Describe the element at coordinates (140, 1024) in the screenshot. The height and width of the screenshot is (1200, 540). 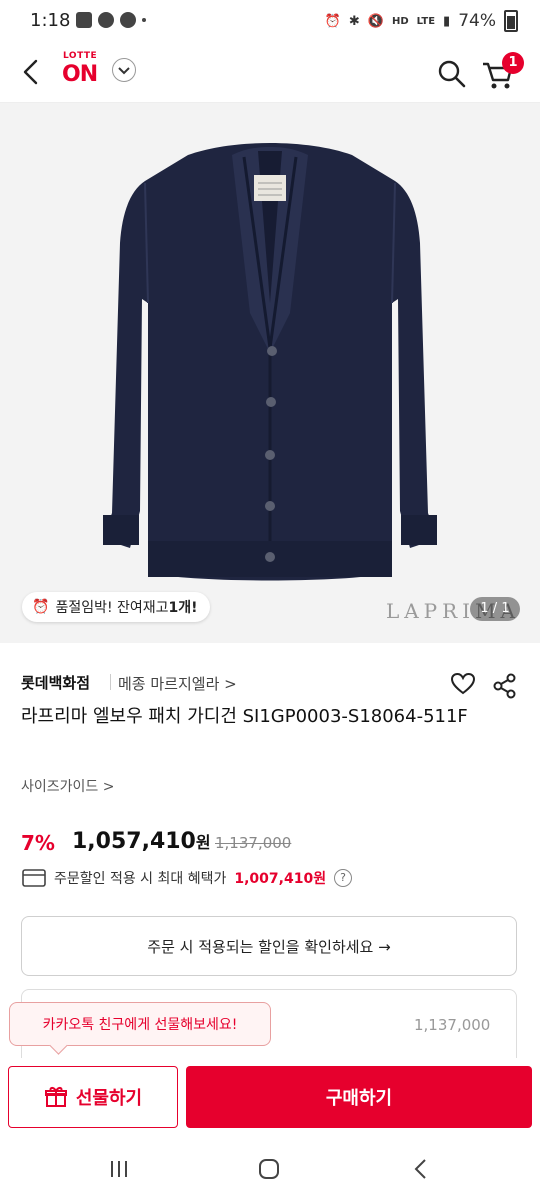
I see `gift-tooltip: 카카오톡 친구에게 선물해보세요!` at that location.